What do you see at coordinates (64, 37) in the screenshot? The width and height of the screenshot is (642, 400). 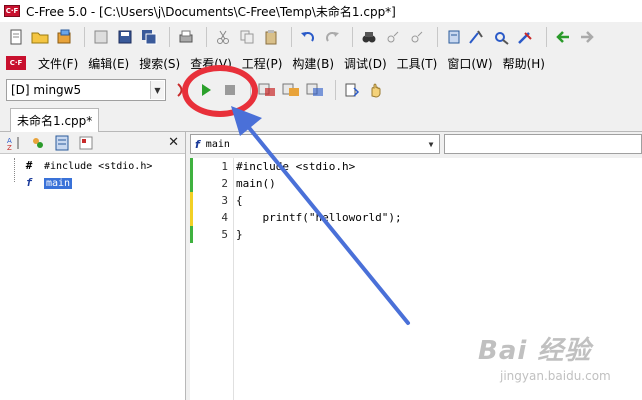 I see `open-project-icon` at bounding box center [64, 37].